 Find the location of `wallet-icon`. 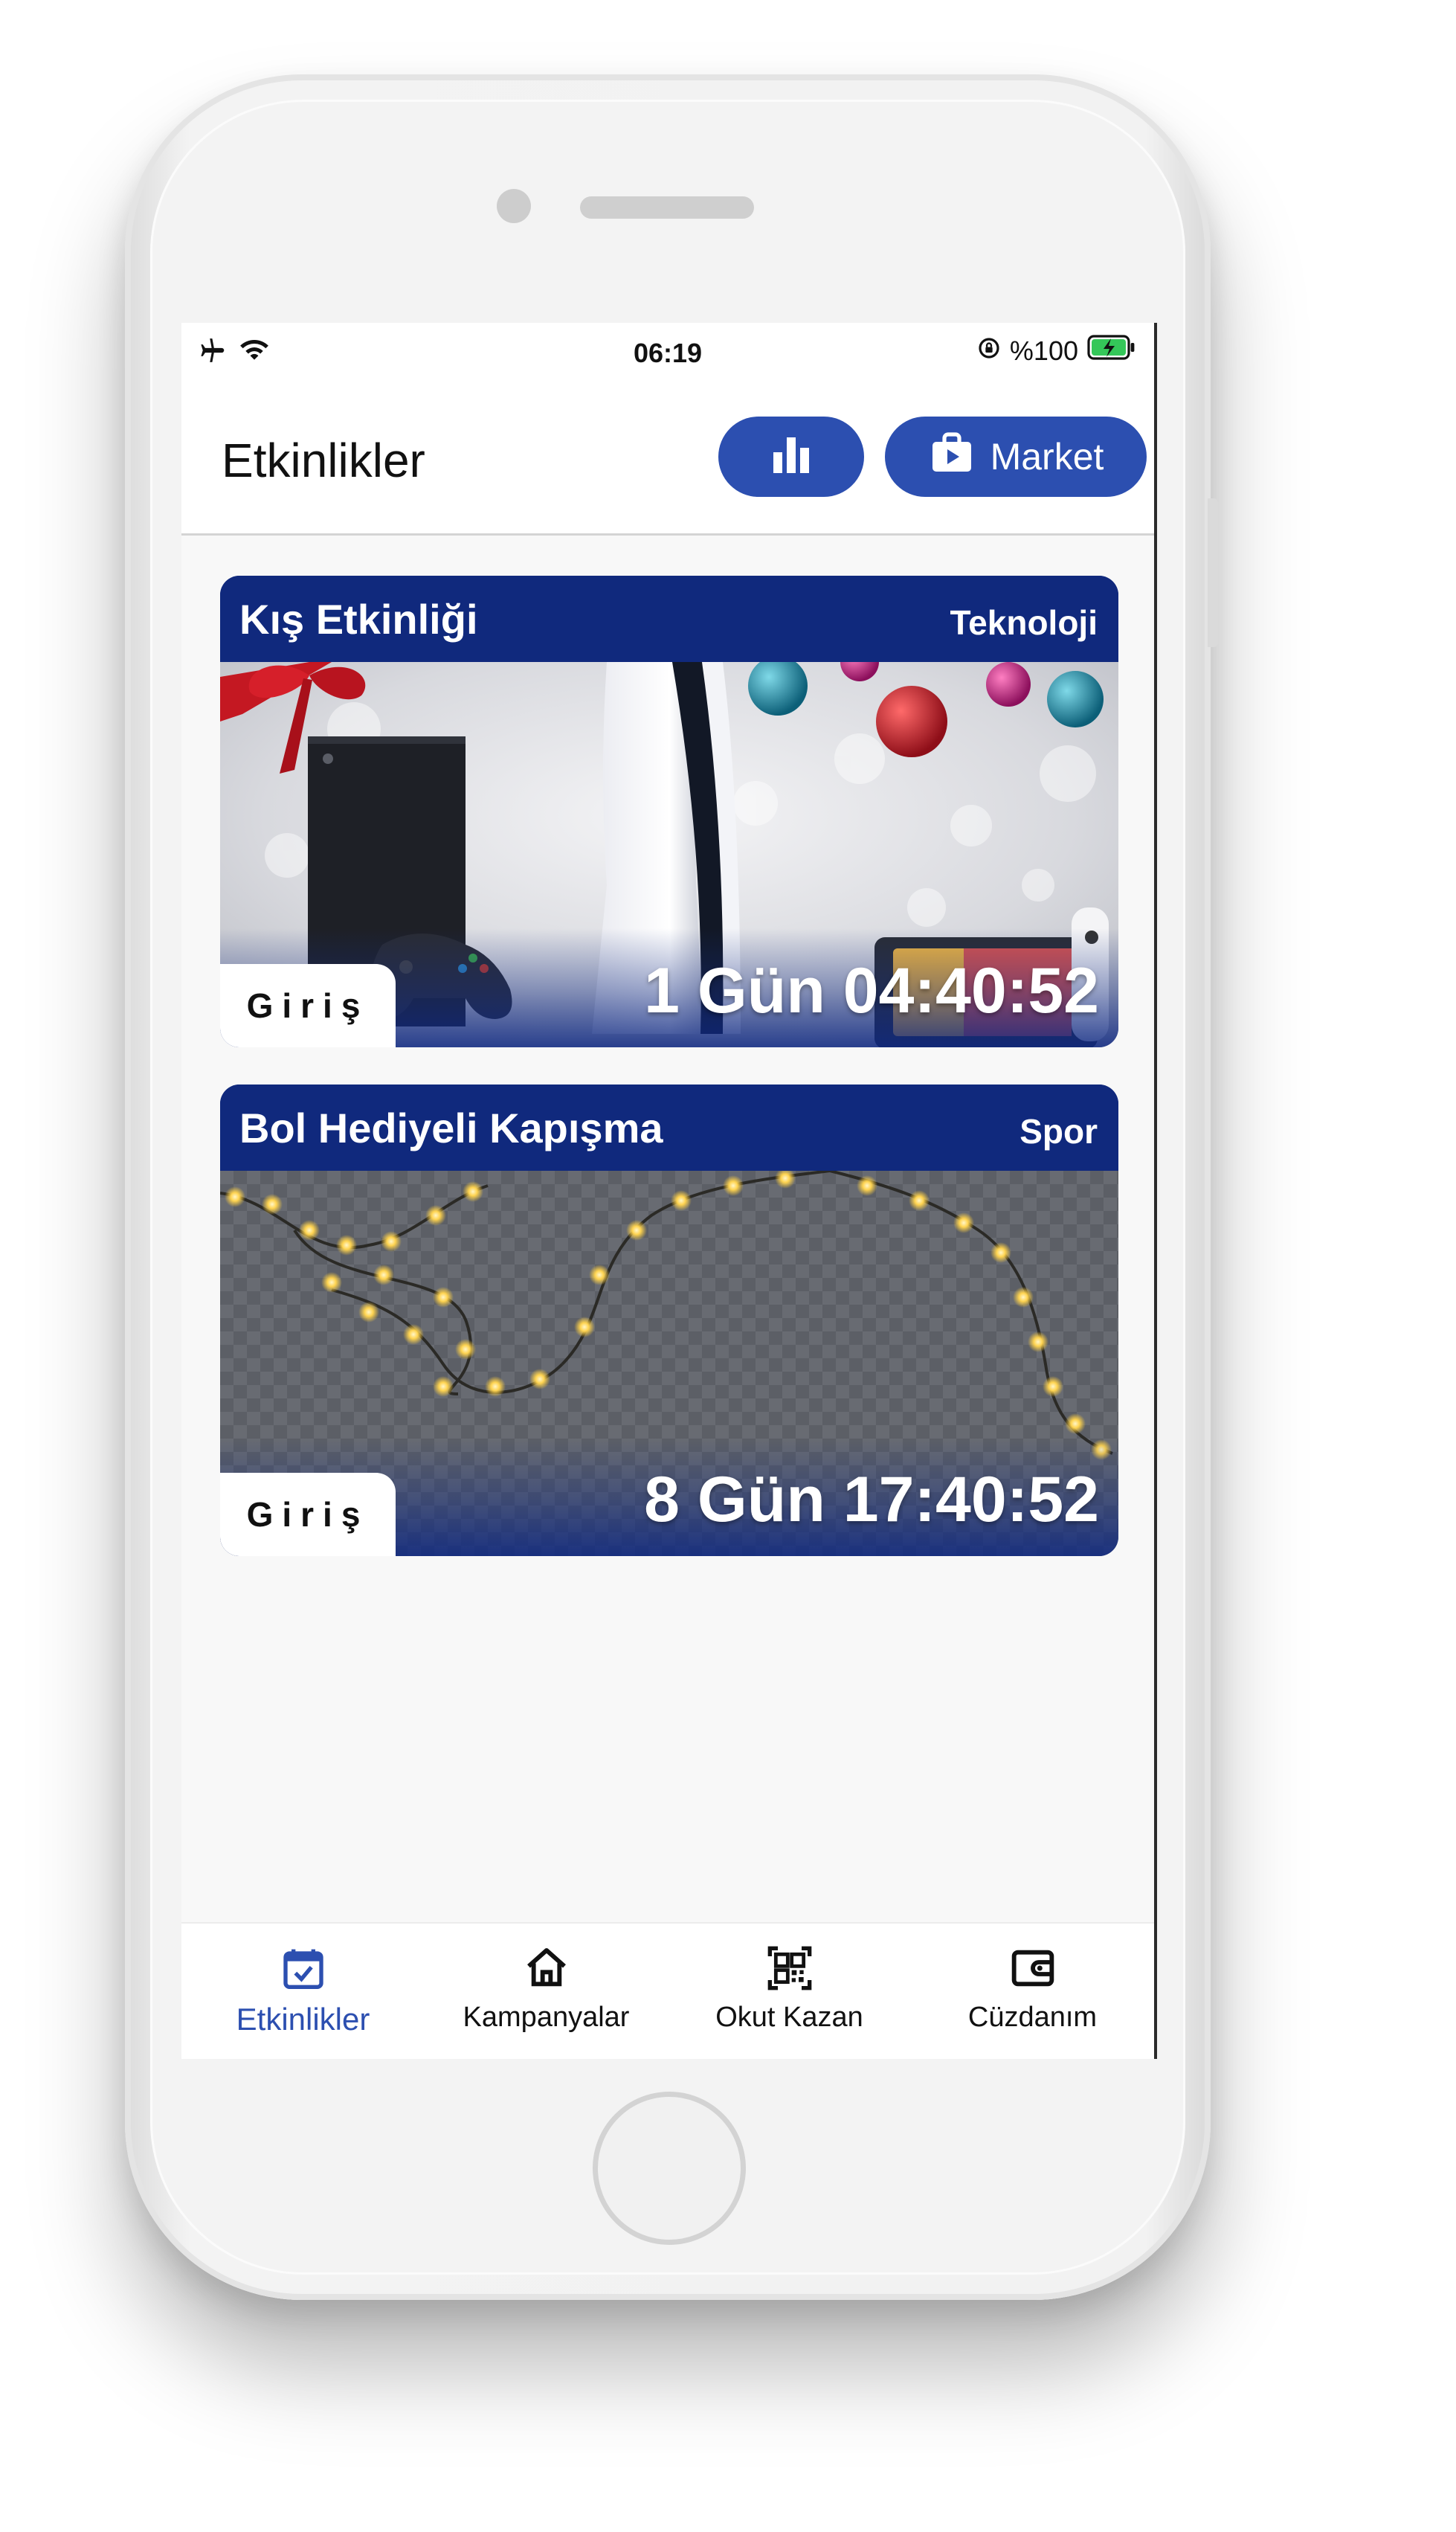

wallet-icon is located at coordinates (1033, 1970).